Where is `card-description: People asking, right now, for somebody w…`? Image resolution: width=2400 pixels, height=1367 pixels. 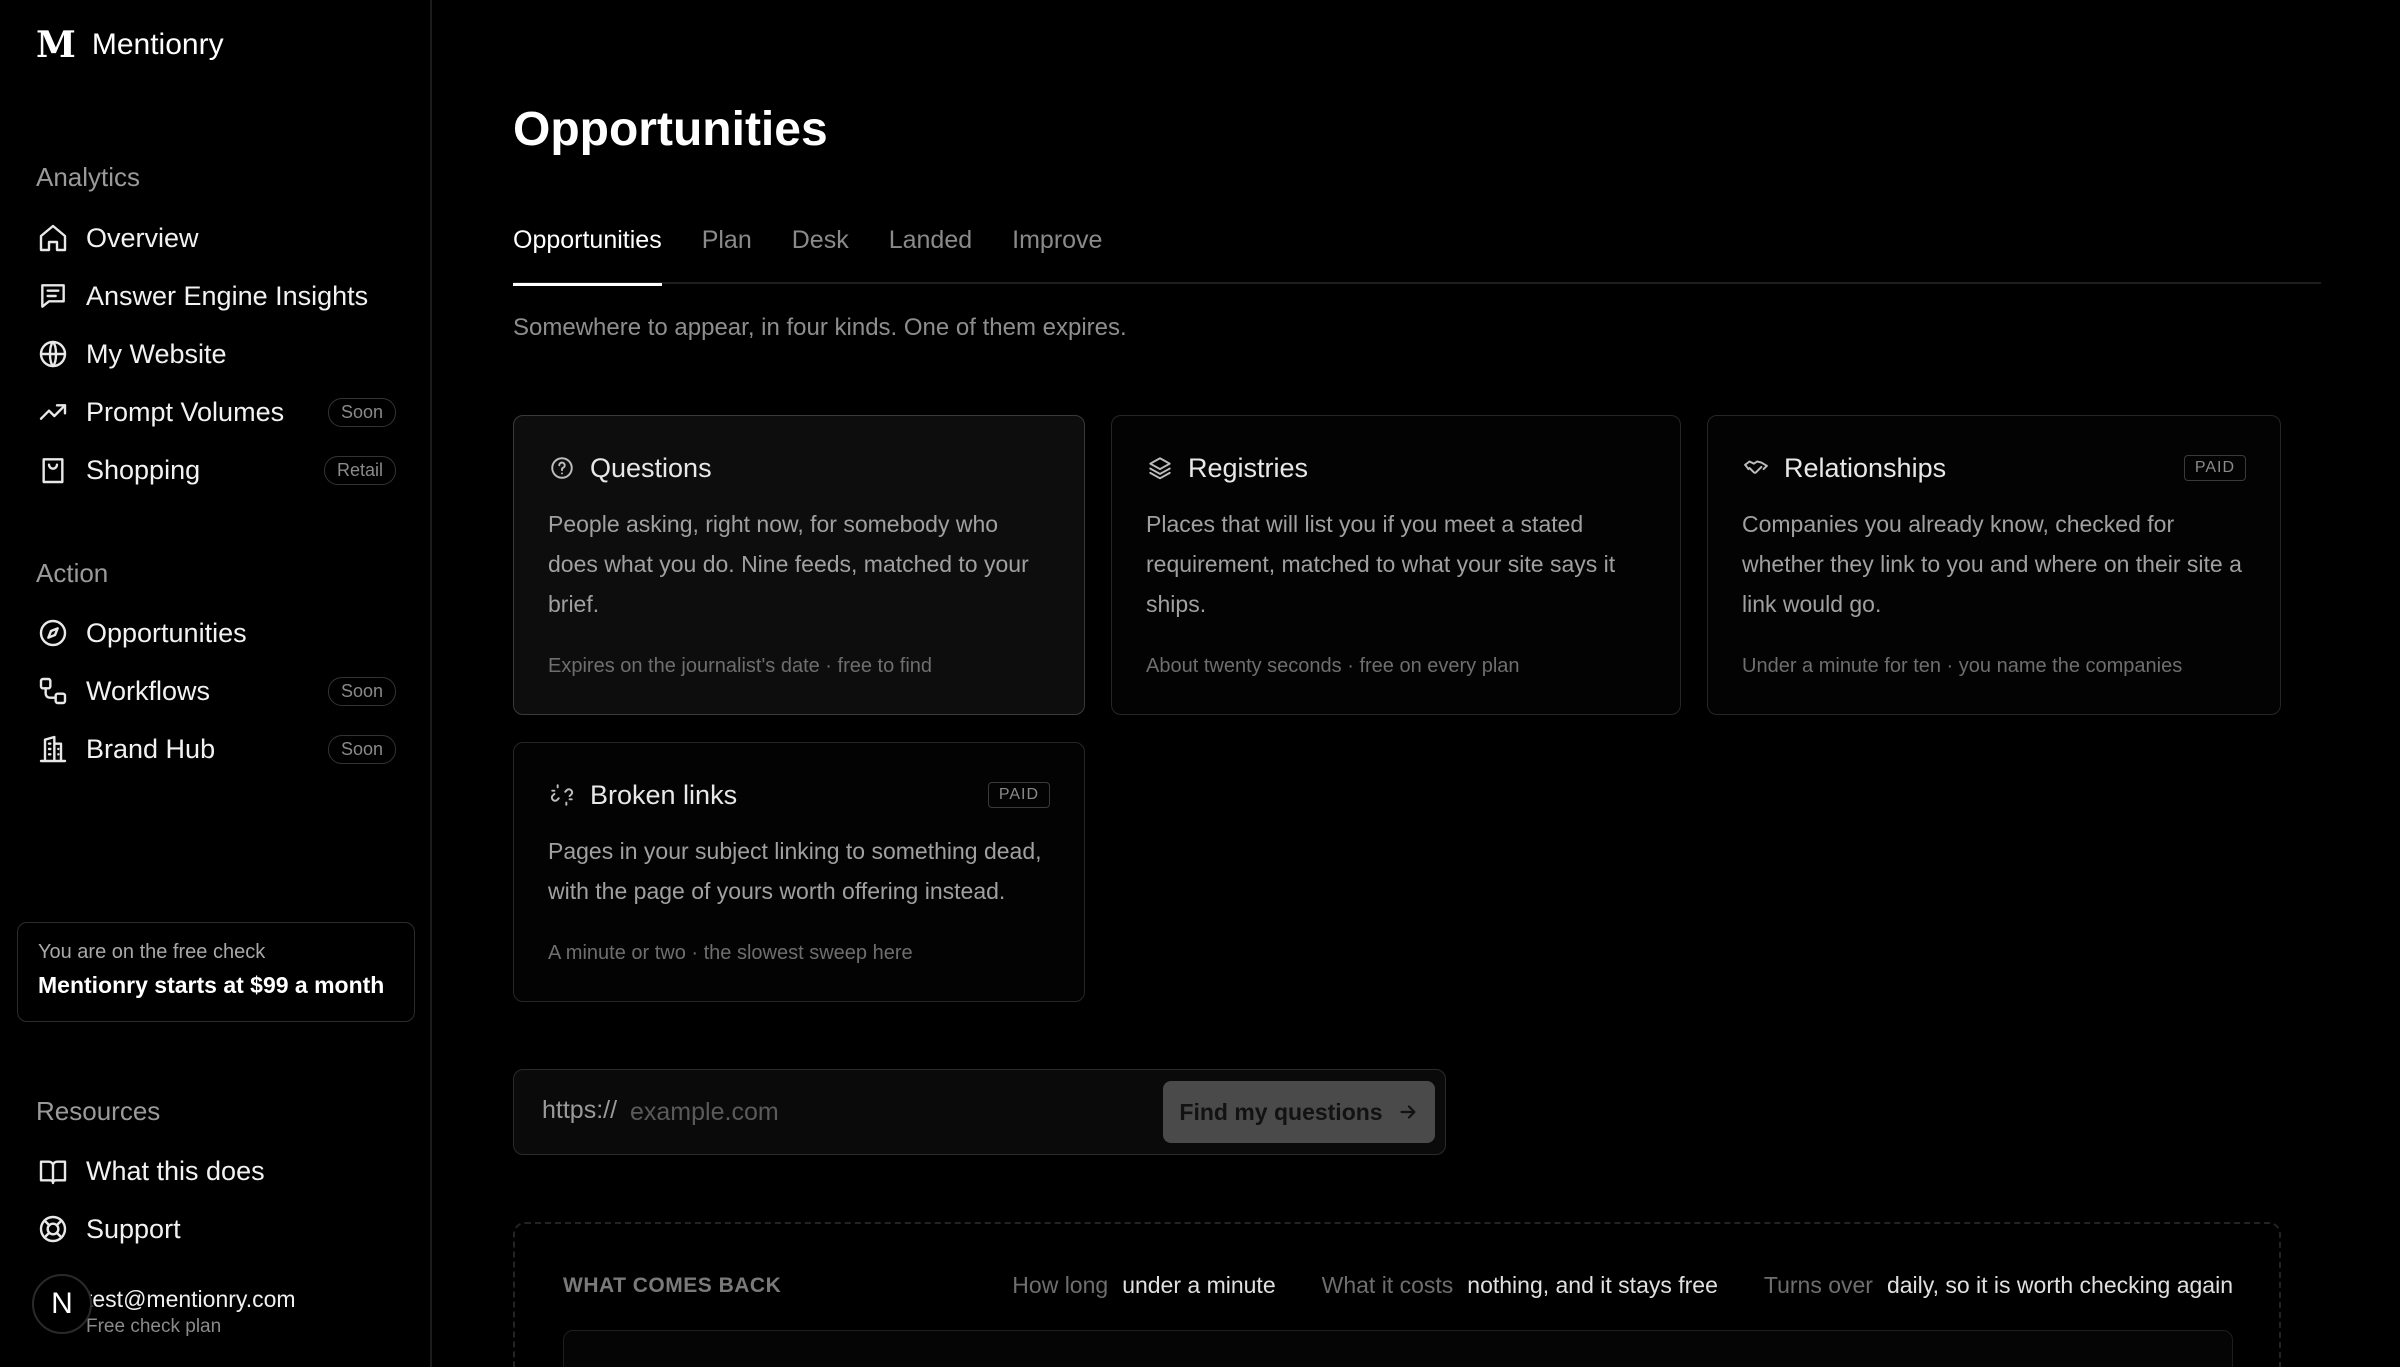
card-description: People asking, right now, for somebody w… is located at coordinates (788, 564).